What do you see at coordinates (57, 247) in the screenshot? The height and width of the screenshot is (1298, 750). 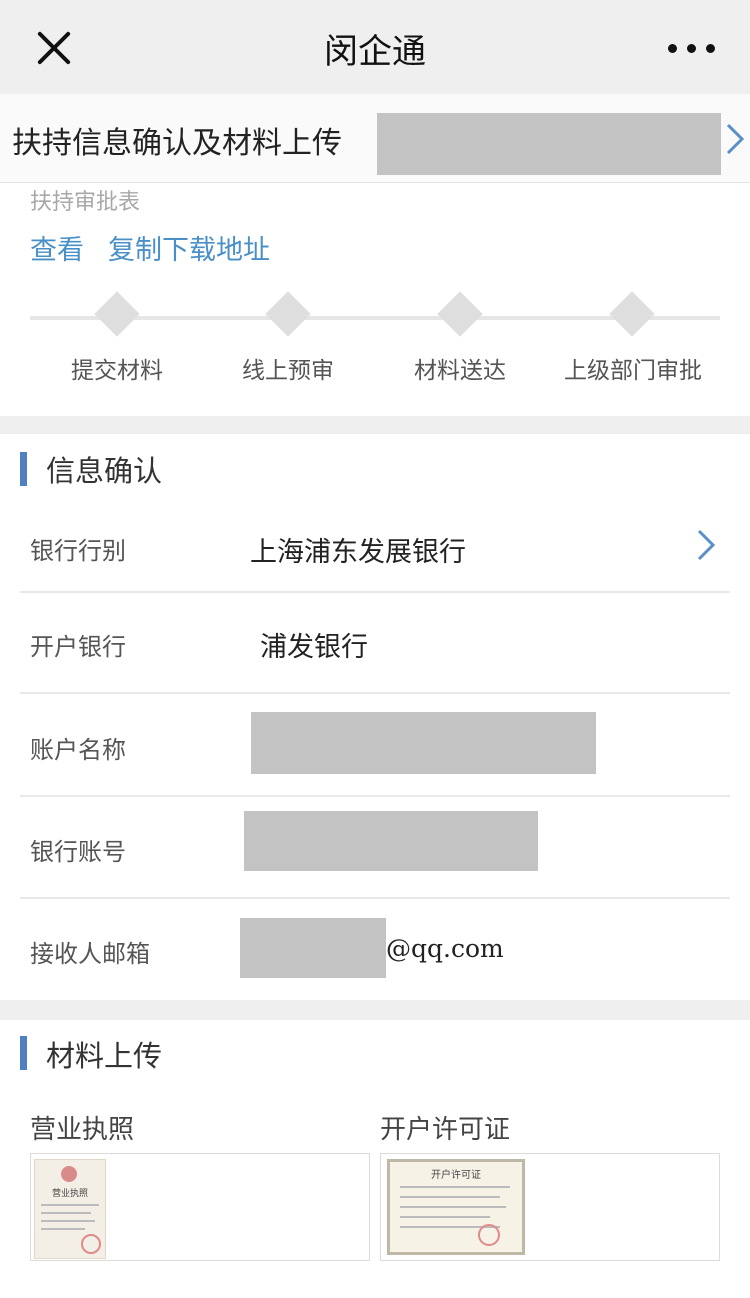 I see `view-link: 查看` at bounding box center [57, 247].